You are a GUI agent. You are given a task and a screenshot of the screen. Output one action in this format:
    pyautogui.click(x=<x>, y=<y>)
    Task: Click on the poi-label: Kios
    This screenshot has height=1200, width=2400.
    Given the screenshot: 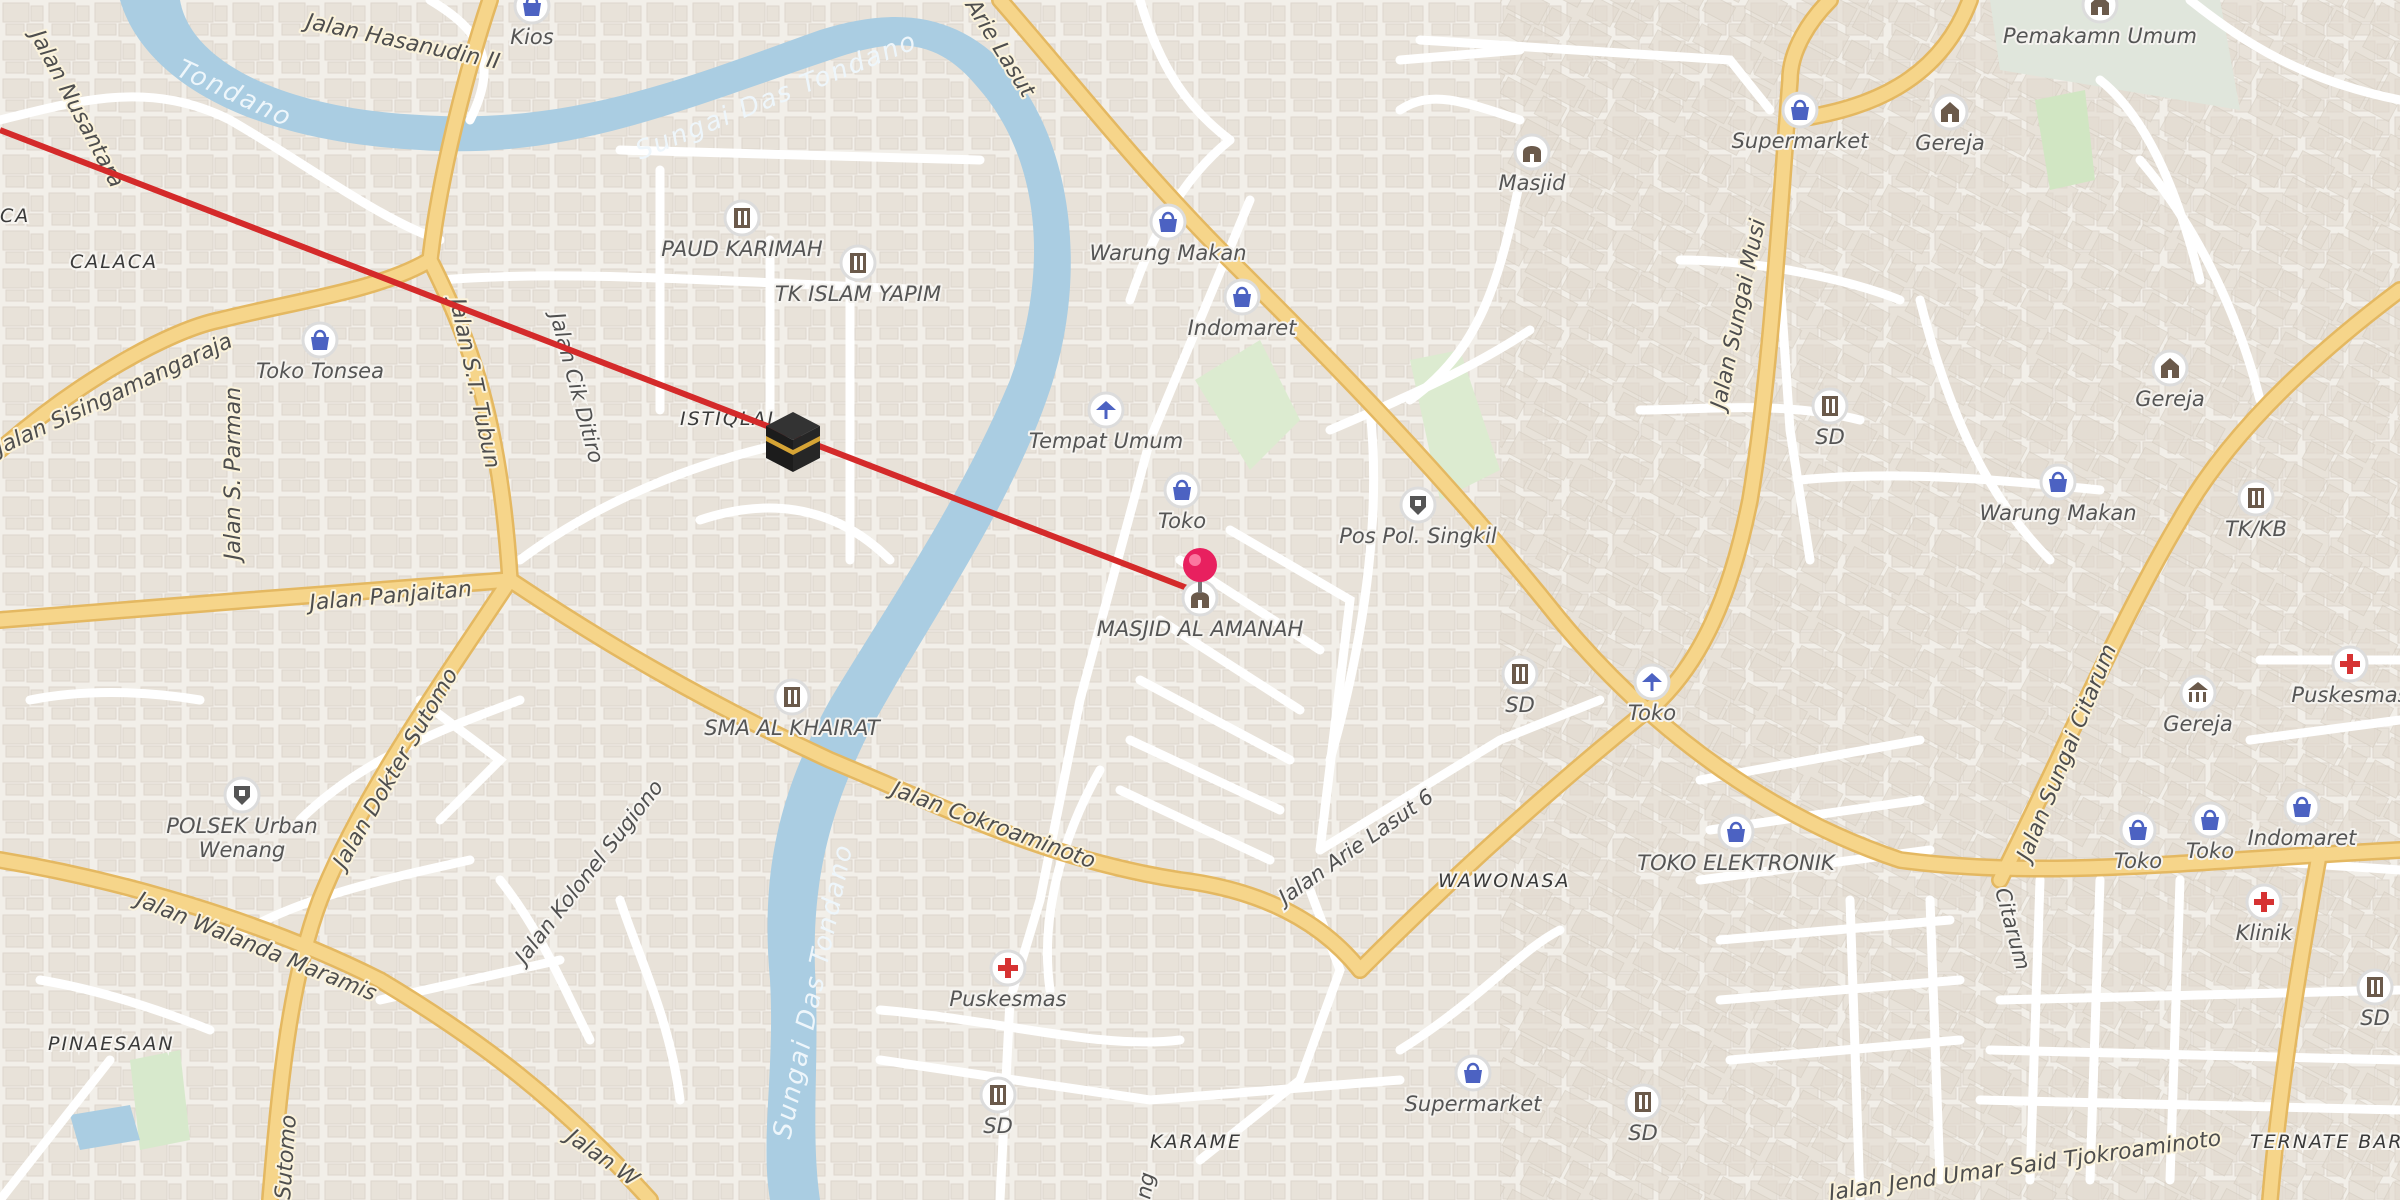 What is the action you would take?
    pyautogui.click(x=531, y=37)
    